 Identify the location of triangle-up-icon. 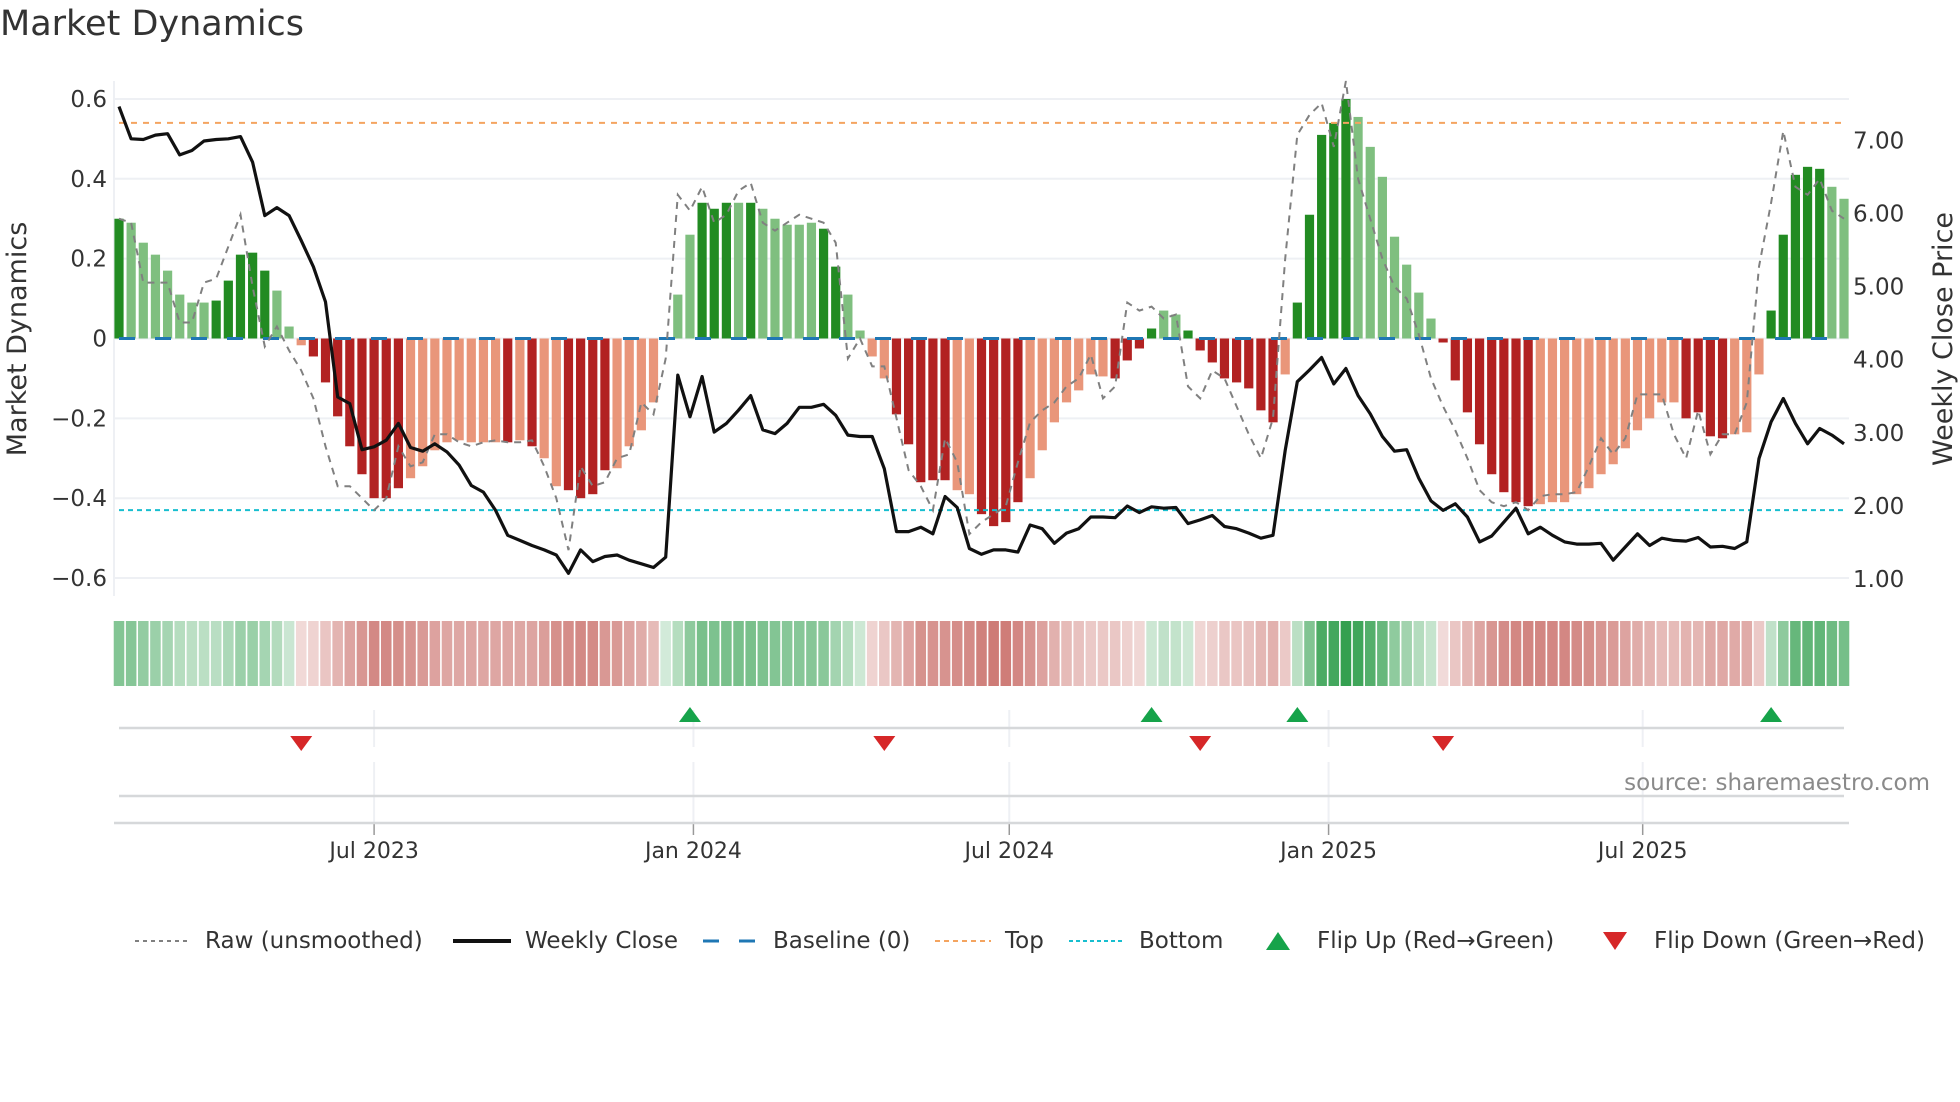
(1278, 941).